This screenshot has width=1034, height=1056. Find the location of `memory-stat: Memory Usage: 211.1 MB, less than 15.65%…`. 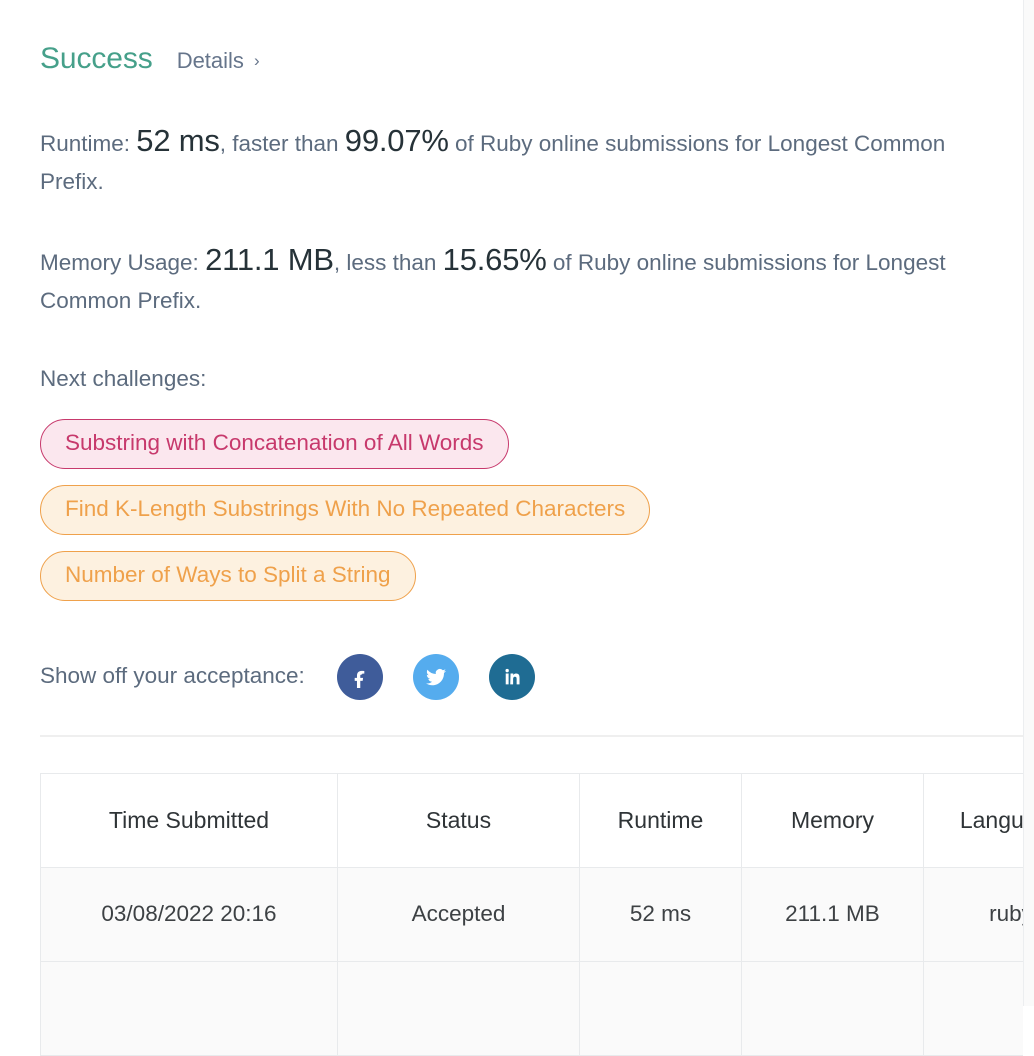

memory-stat: Memory Usage: 211.1 MB, less than 15.65%… is located at coordinates (520, 280).